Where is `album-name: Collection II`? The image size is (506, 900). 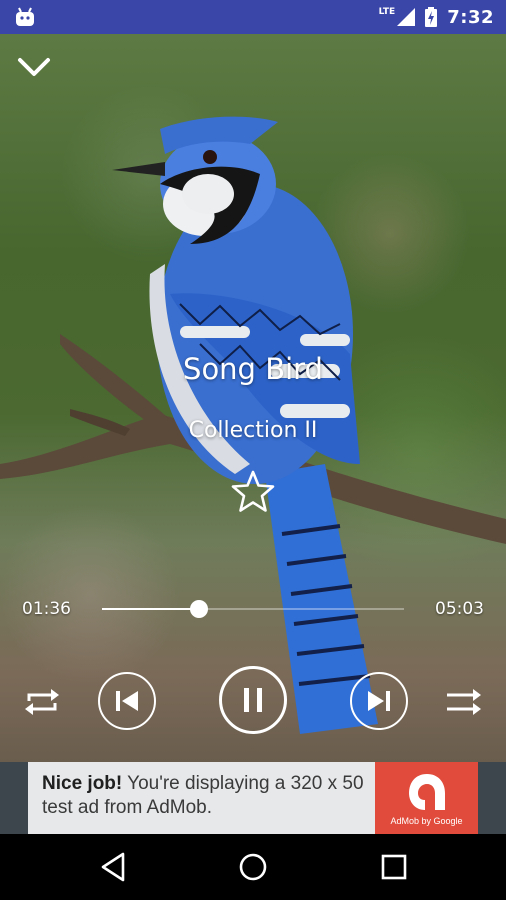 album-name: Collection II is located at coordinates (253, 430).